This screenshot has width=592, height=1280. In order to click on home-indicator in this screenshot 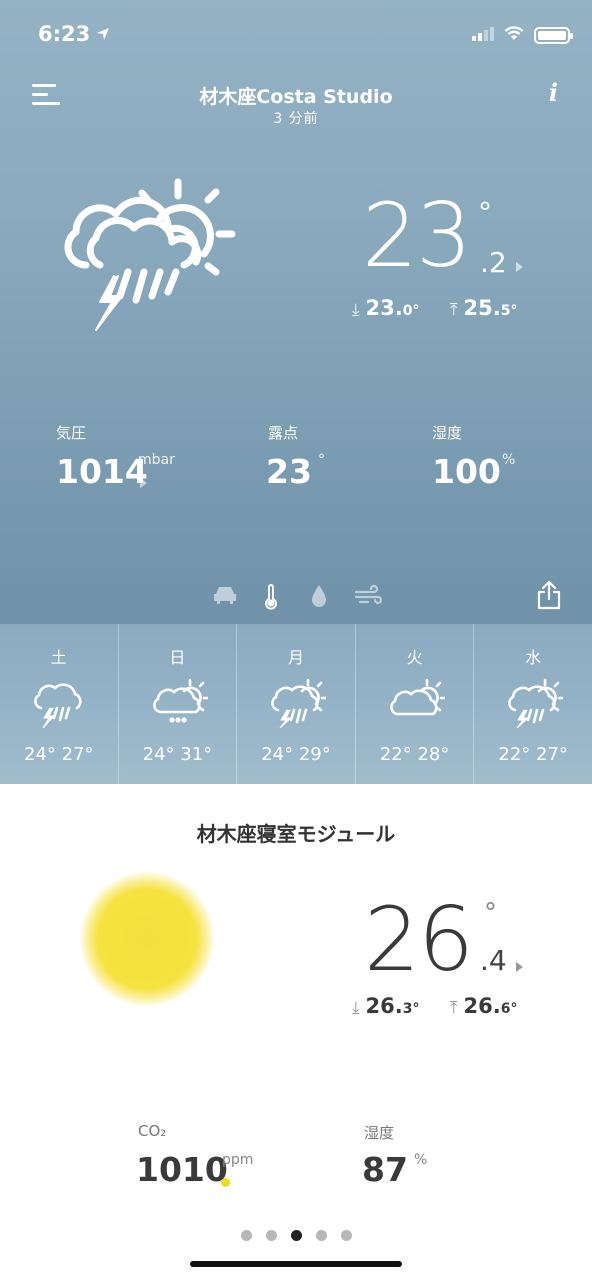, I will do `click(296, 1264)`.